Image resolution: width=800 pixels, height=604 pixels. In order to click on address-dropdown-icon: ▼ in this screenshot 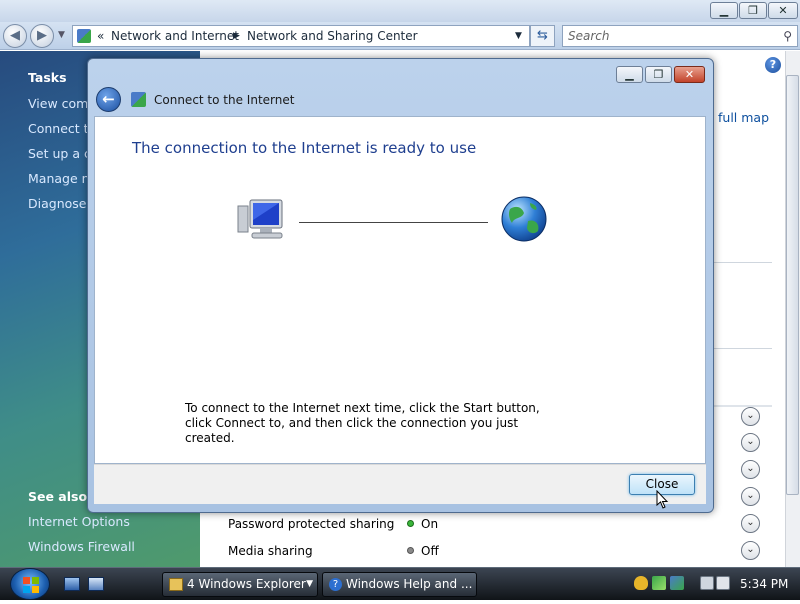, I will do `click(518, 36)`.